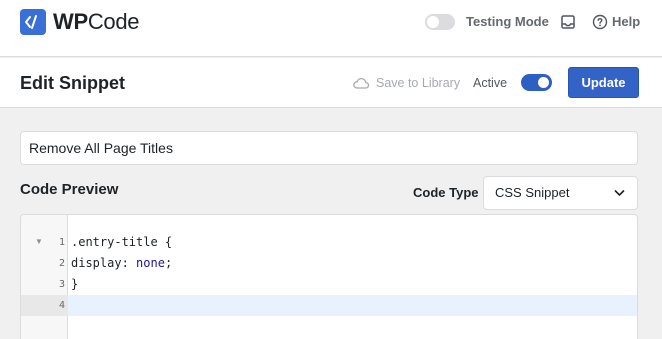  Describe the element at coordinates (600, 22) in the screenshot. I see `help-icon` at that location.